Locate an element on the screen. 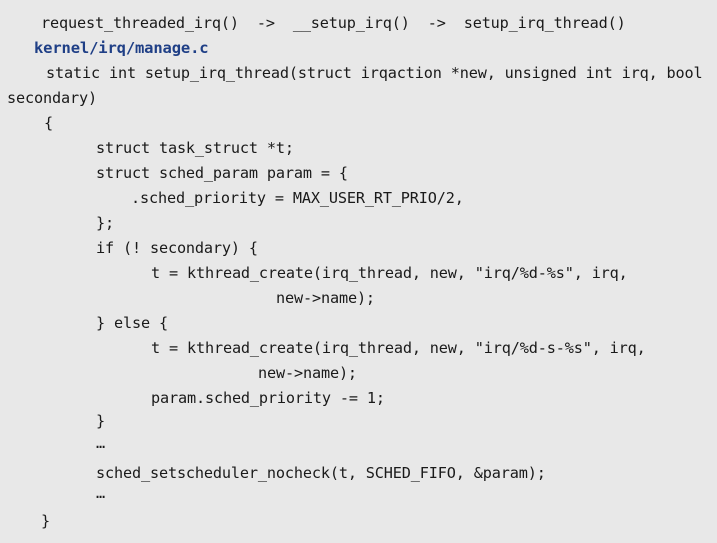 The width and height of the screenshot is (717, 543). function-open-brace: { is located at coordinates (48, 123).